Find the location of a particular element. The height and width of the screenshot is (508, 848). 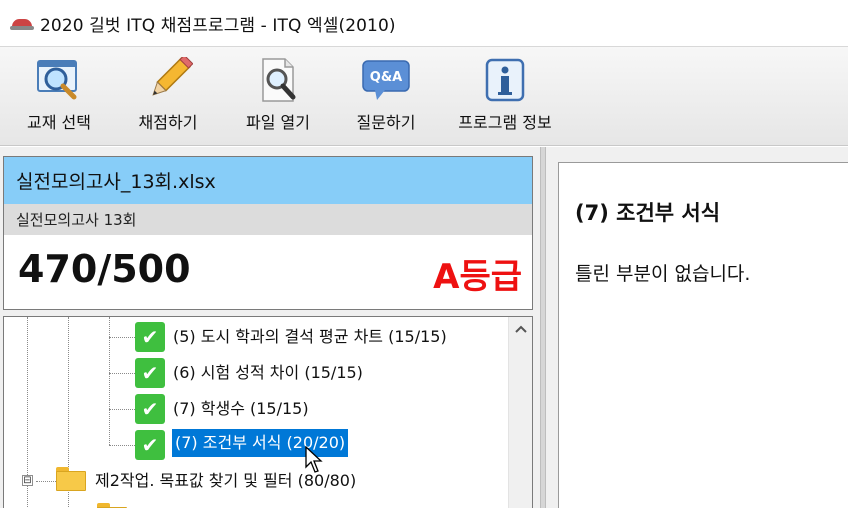

open-file-button: 파일 열기 is located at coordinates (278, 96).